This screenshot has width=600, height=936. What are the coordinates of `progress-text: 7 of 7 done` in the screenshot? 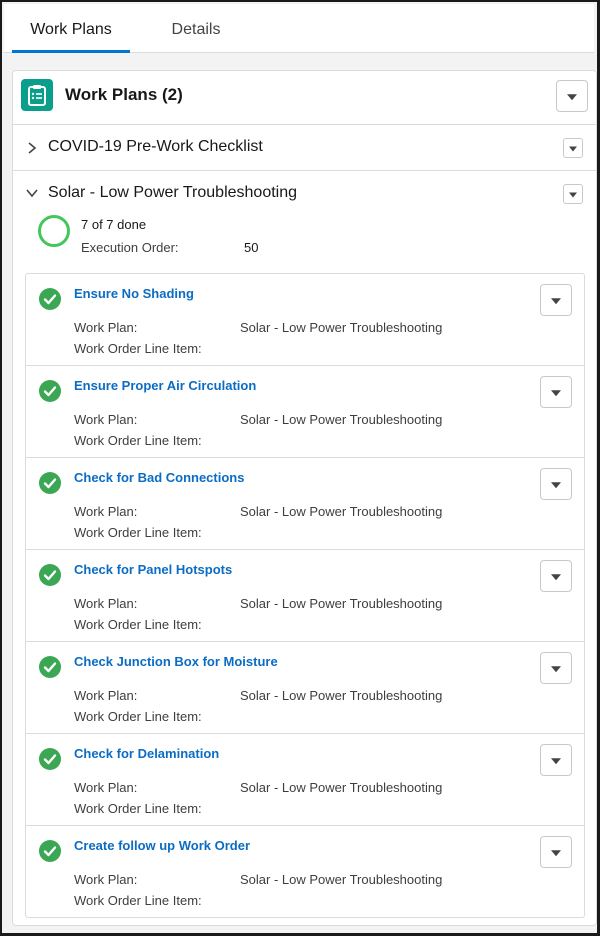 It's located at (114, 224).